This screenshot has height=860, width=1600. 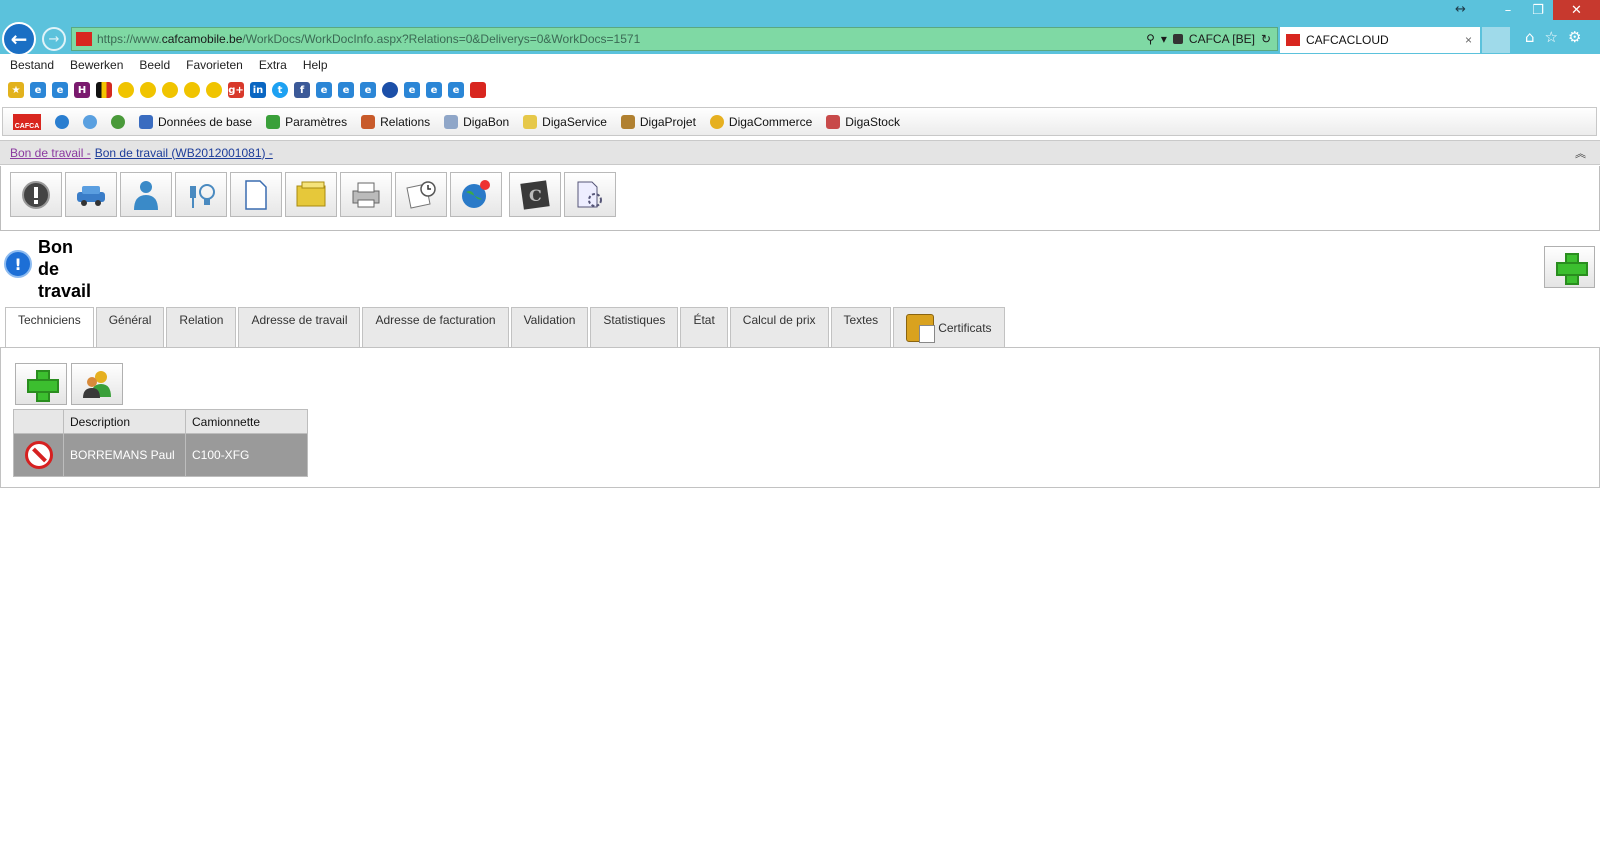 I want to click on toolbar-item-digacommerce: DigaCommerce, so click(x=760, y=121).